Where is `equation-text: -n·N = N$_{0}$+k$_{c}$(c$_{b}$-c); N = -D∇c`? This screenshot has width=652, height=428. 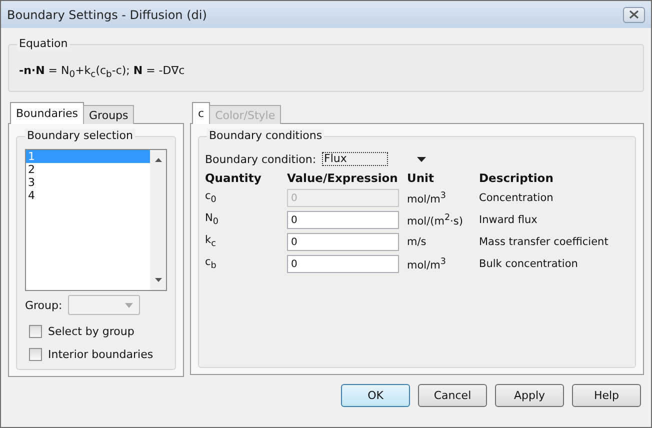 equation-text: -n·N = N$_{0}$+k$_{c}$(c$_{b}$-c); N = -D∇c is located at coordinates (102, 72).